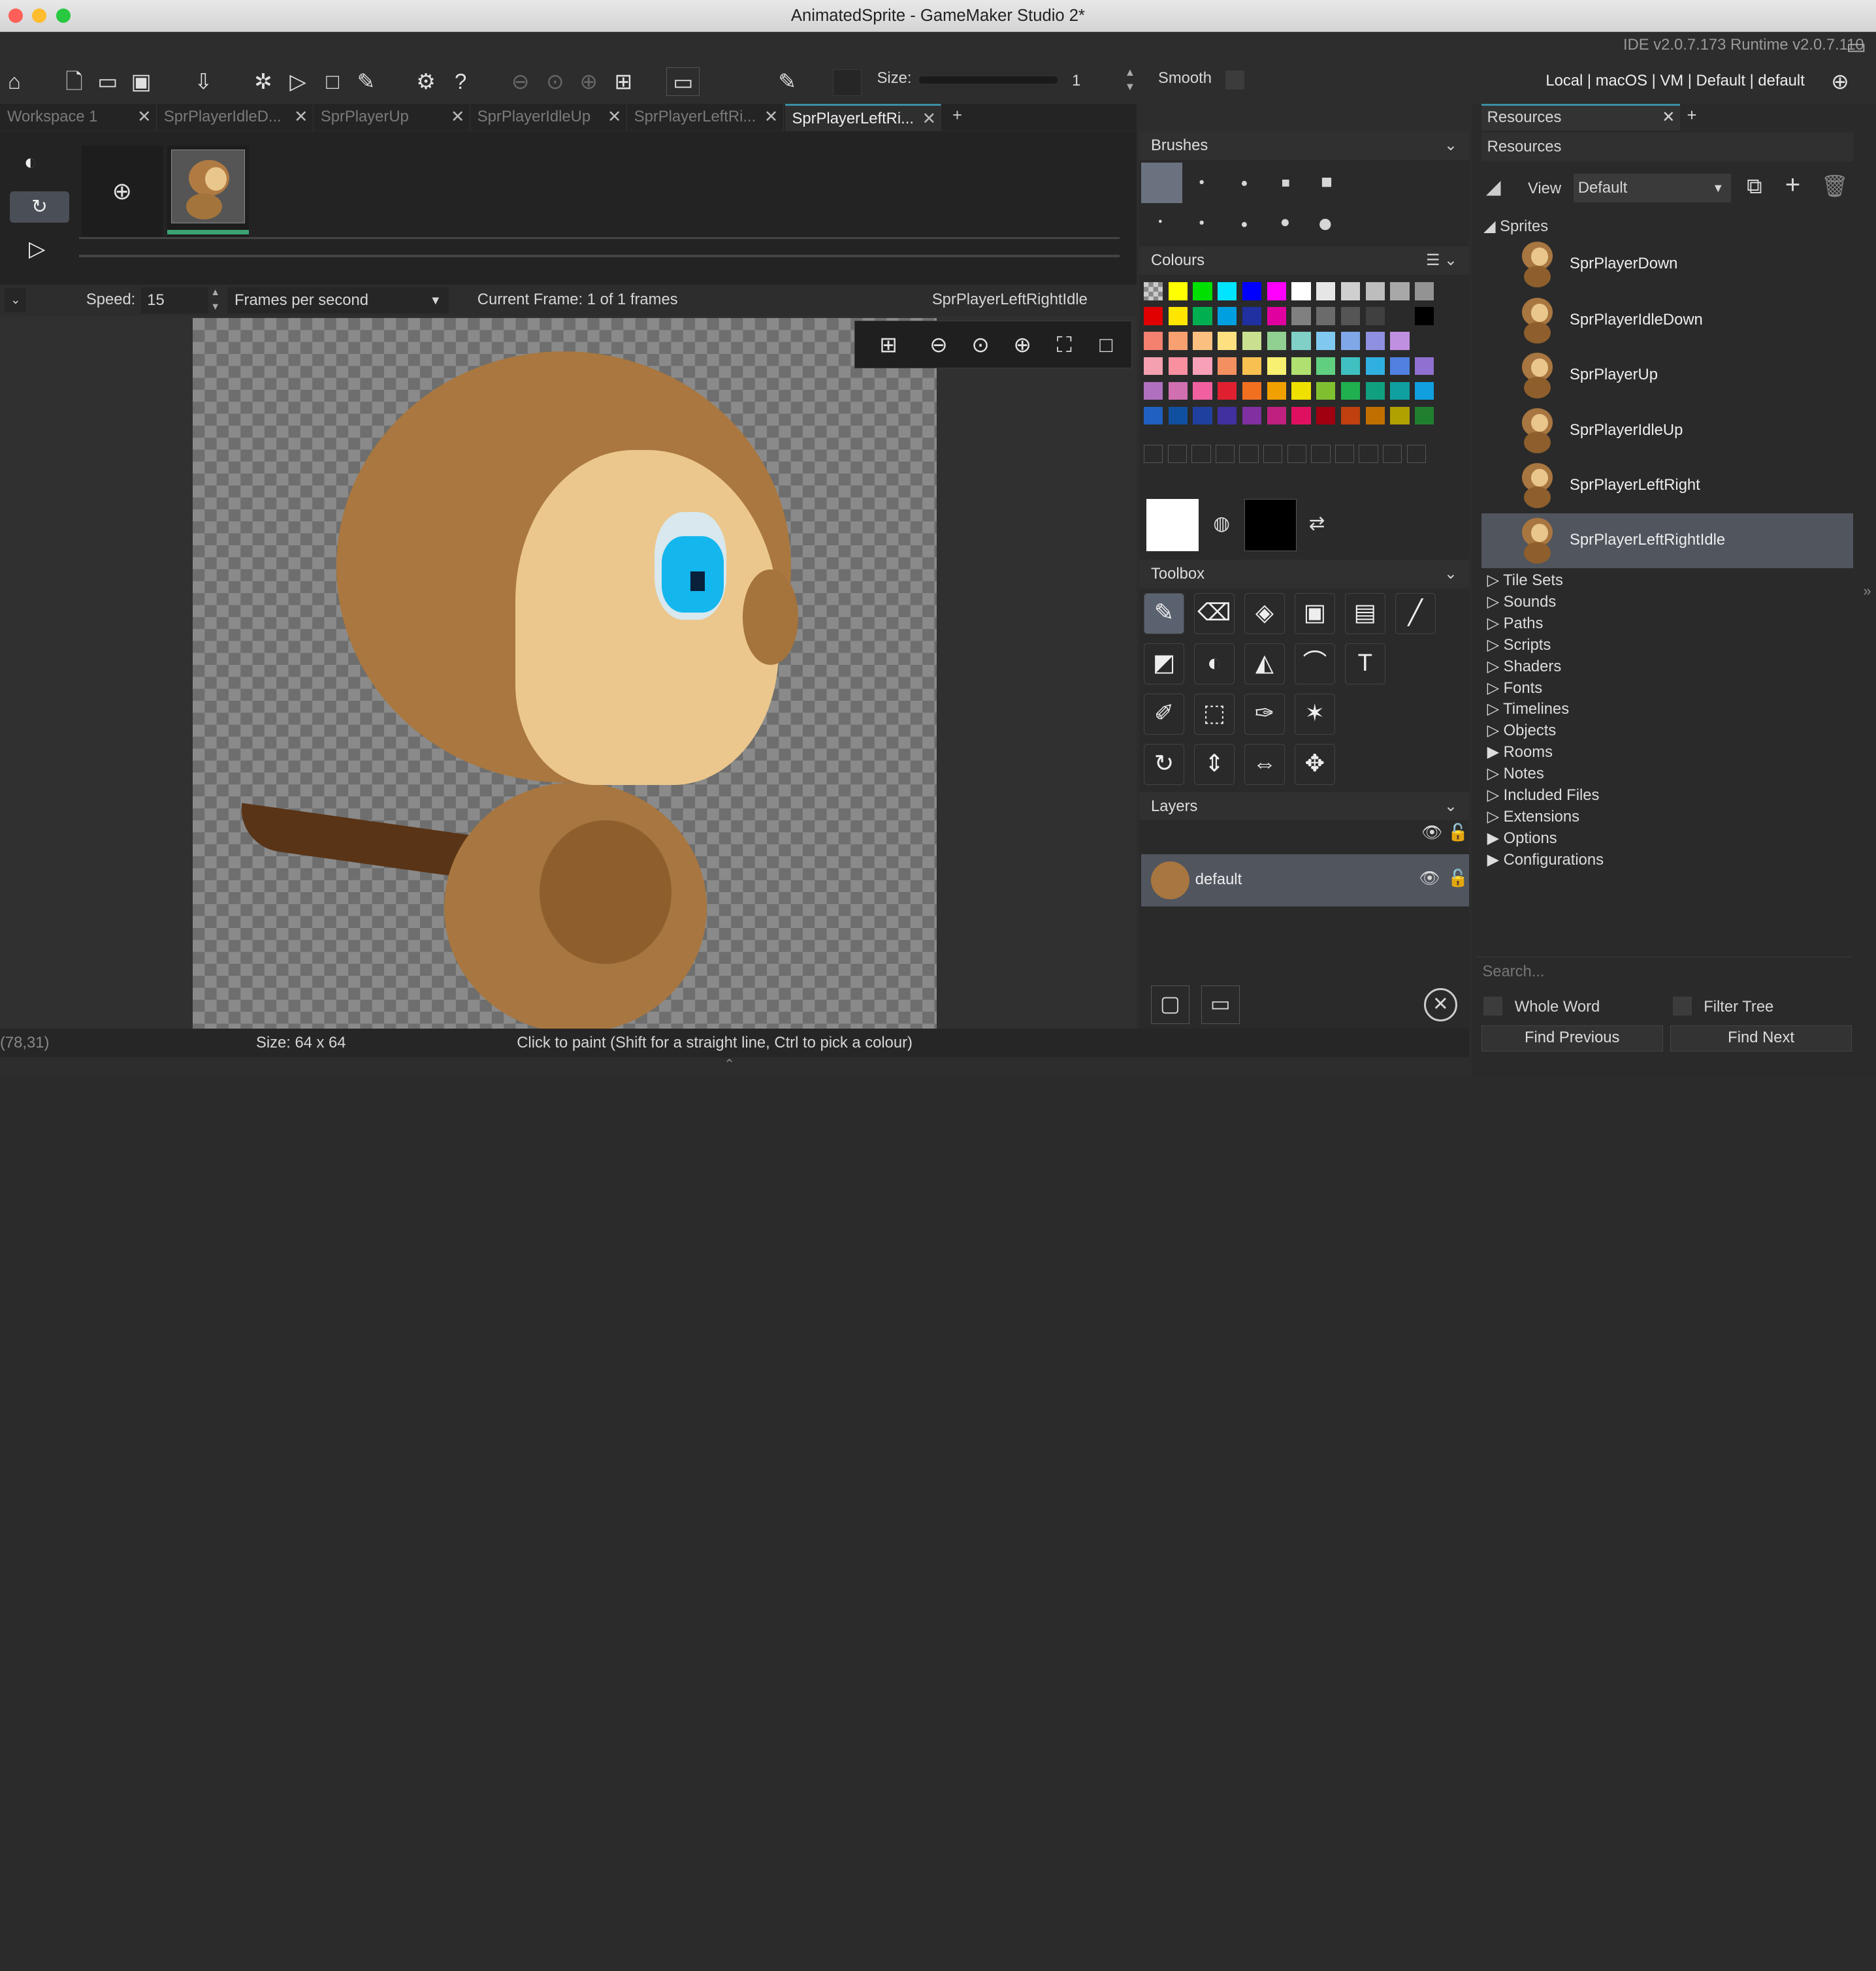 The width and height of the screenshot is (1876, 1971). What do you see at coordinates (1244, 183) in the screenshot?
I see `brush-3px: ●` at bounding box center [1244, 183].